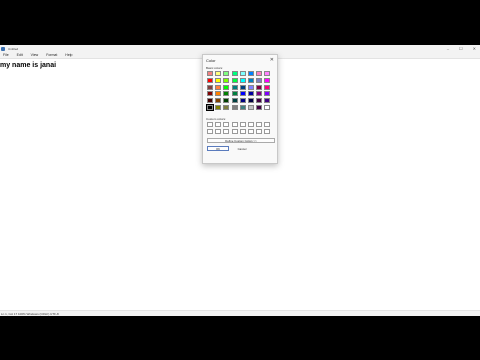 Image resolution: width=480 pixels, height=360 pixels. What do you see at coordinates (215, 68) in the screenshot?
I see `basic-colors-label: Basic colors:` at bounding box center [215, 68].